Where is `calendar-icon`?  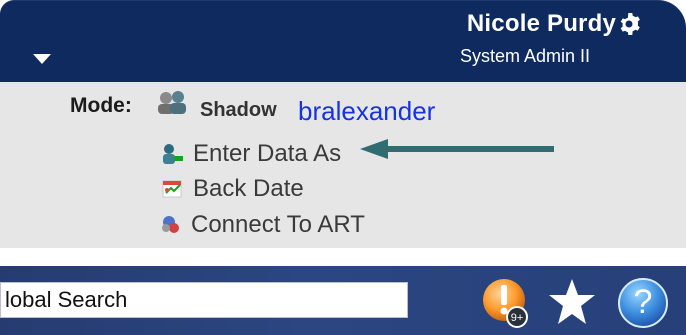
calendar-icon is located at coordinates (172, 189).